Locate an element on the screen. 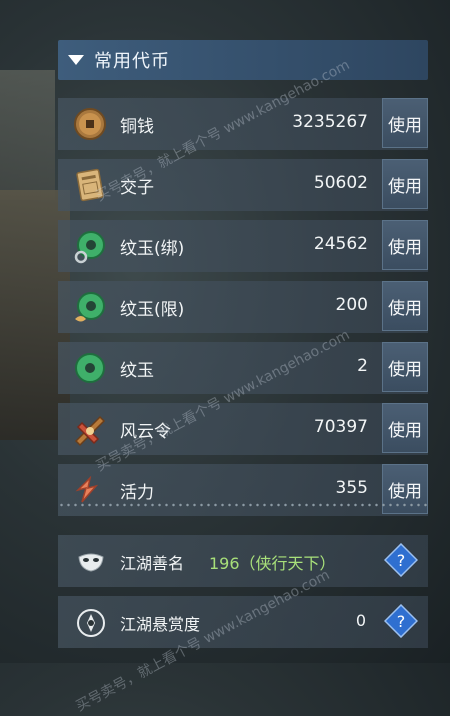 The height and width of the screenshot is (716, 450). bounty-row: 江湖悬赏度 0 ? is located at coordinates (243, 622).